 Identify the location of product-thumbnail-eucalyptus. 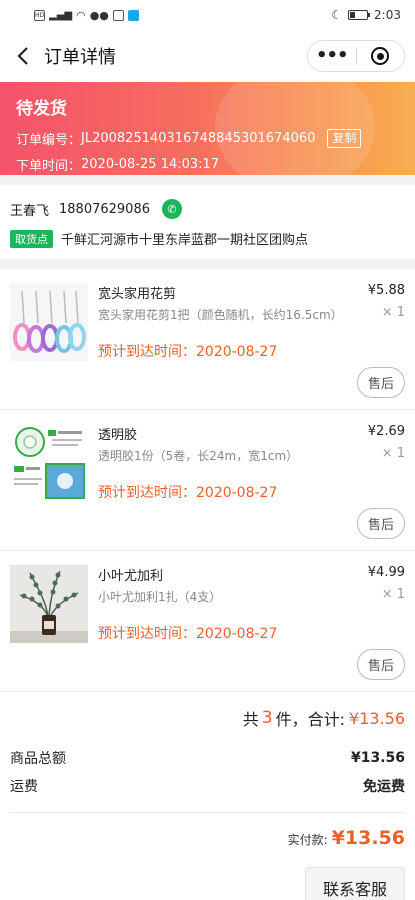
(49, 604).